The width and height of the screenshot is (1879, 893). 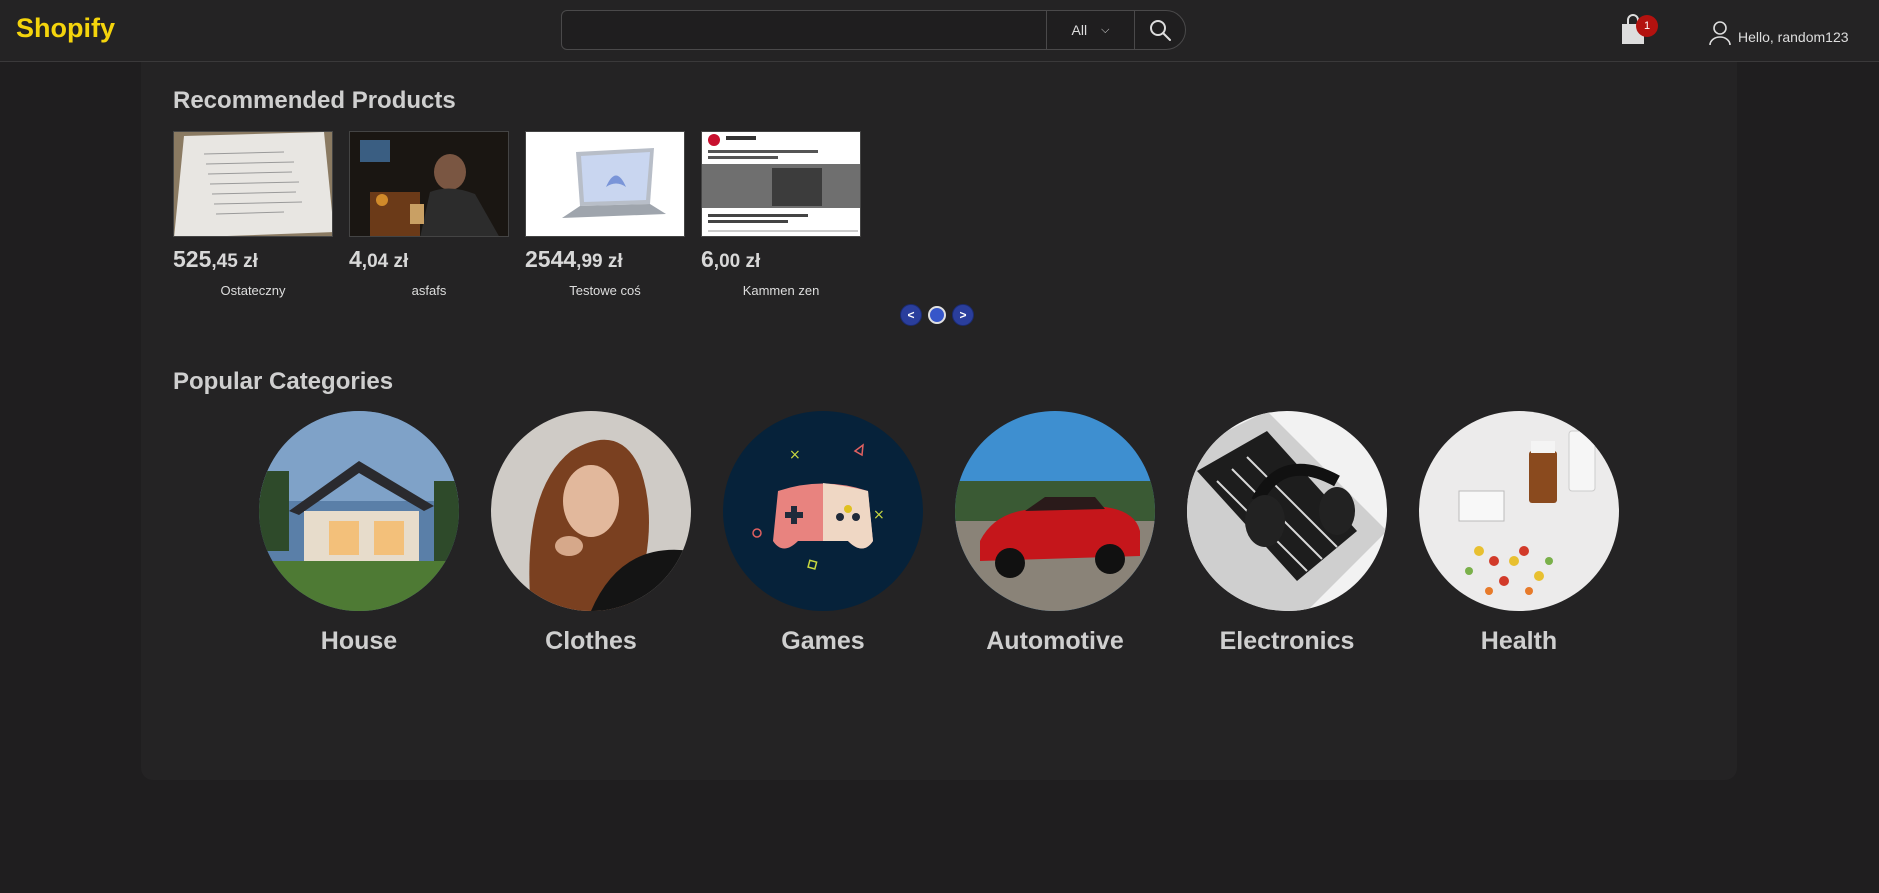 I want to click on user-account-button: Hello, random123, so click(x=1778, y=33).